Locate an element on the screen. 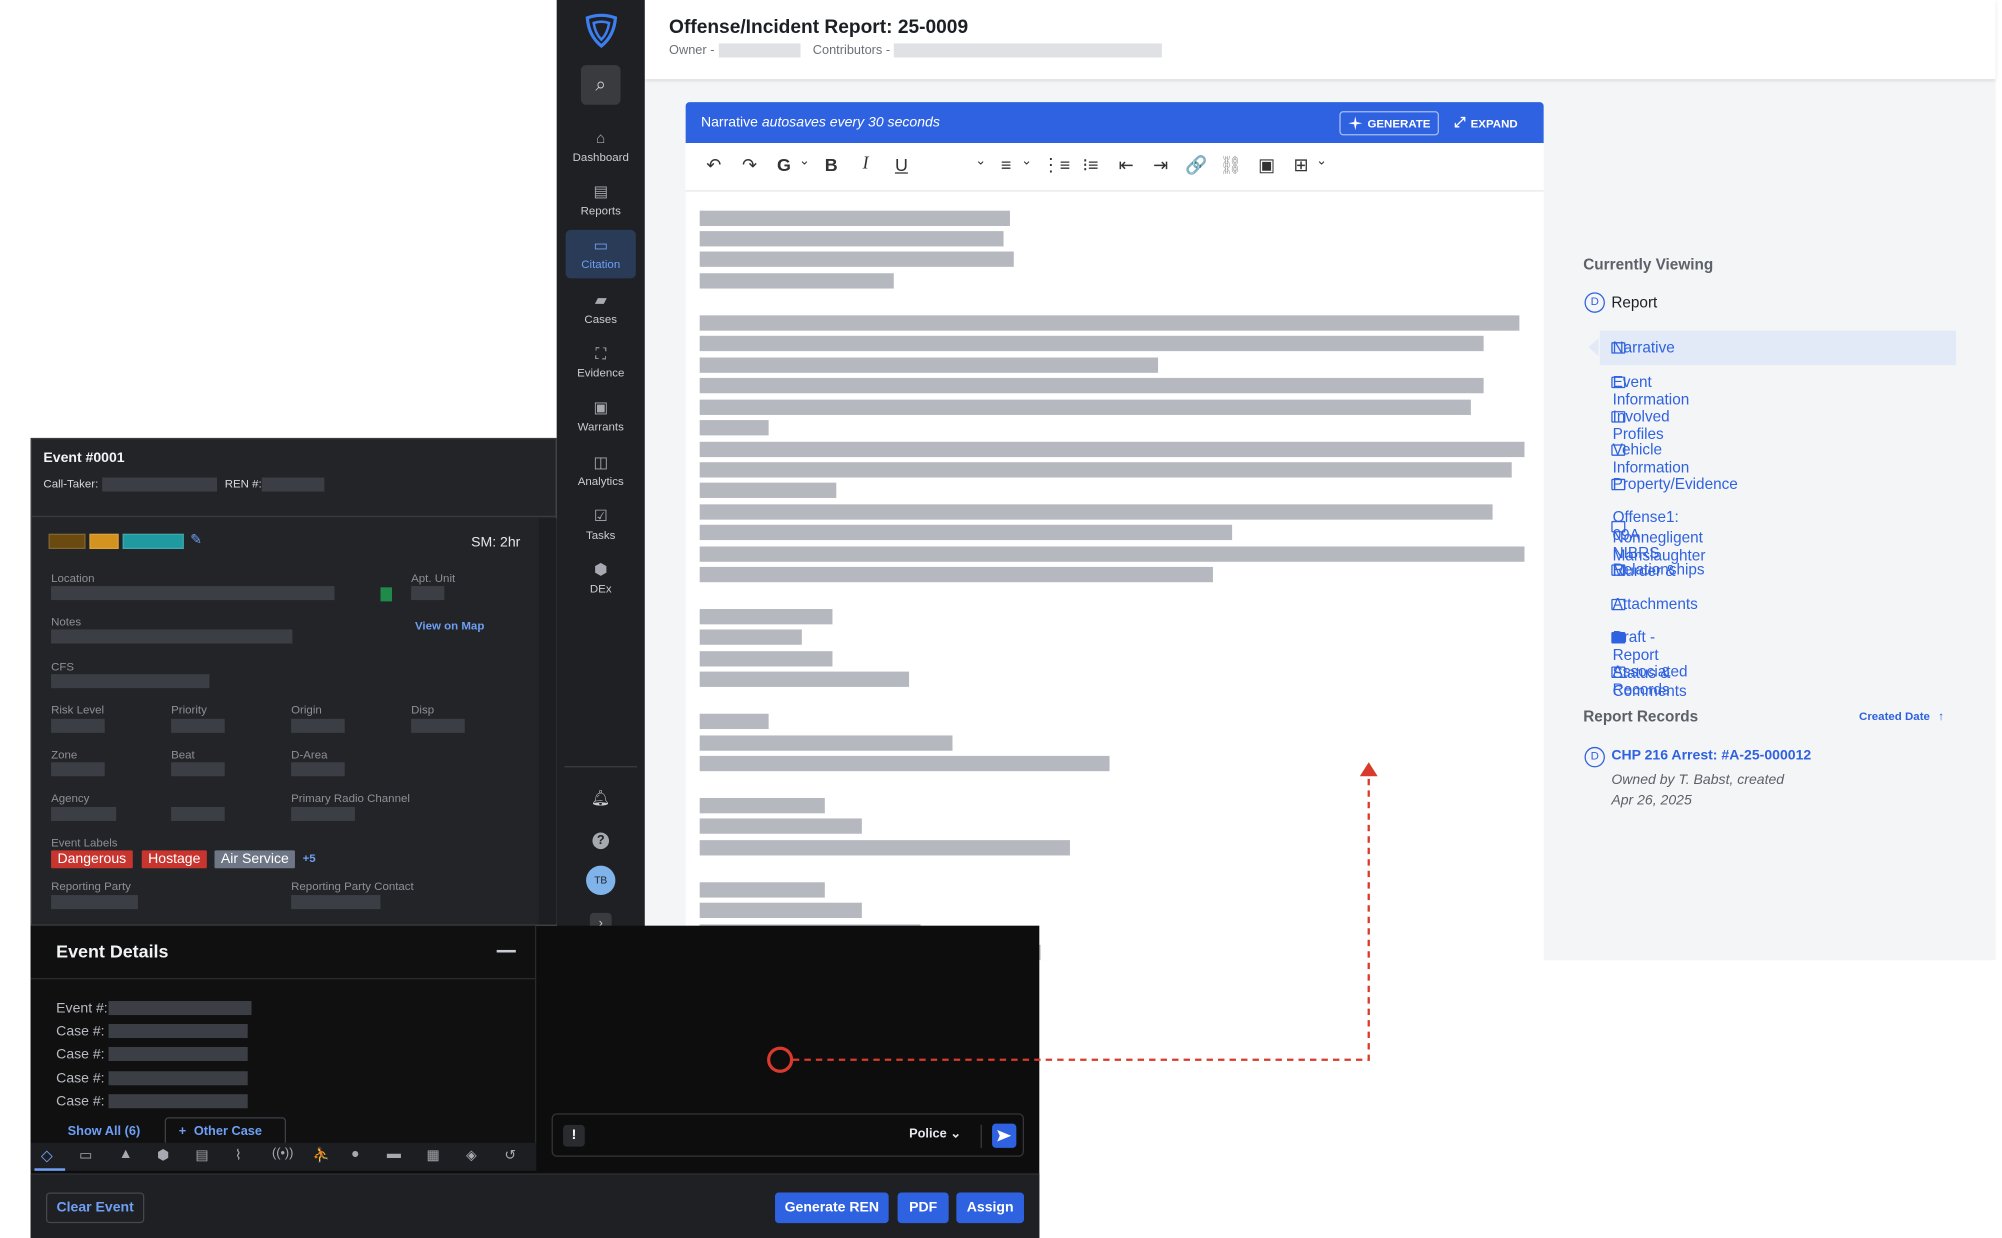  annotation-connector is located at coordinates (1072, 917).